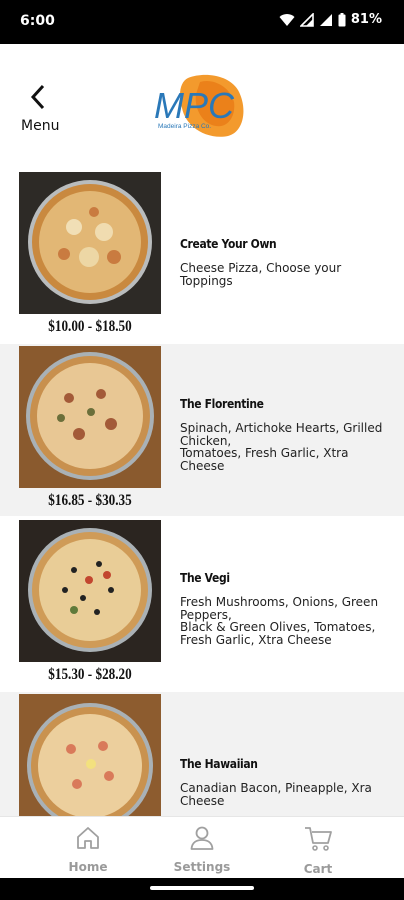 Image resolution: width=404 pixels, height=900 pixels. Describe the element at coordinates (318, 869) in the screenshot. I see `nav-cart-label: Cart` at that location.